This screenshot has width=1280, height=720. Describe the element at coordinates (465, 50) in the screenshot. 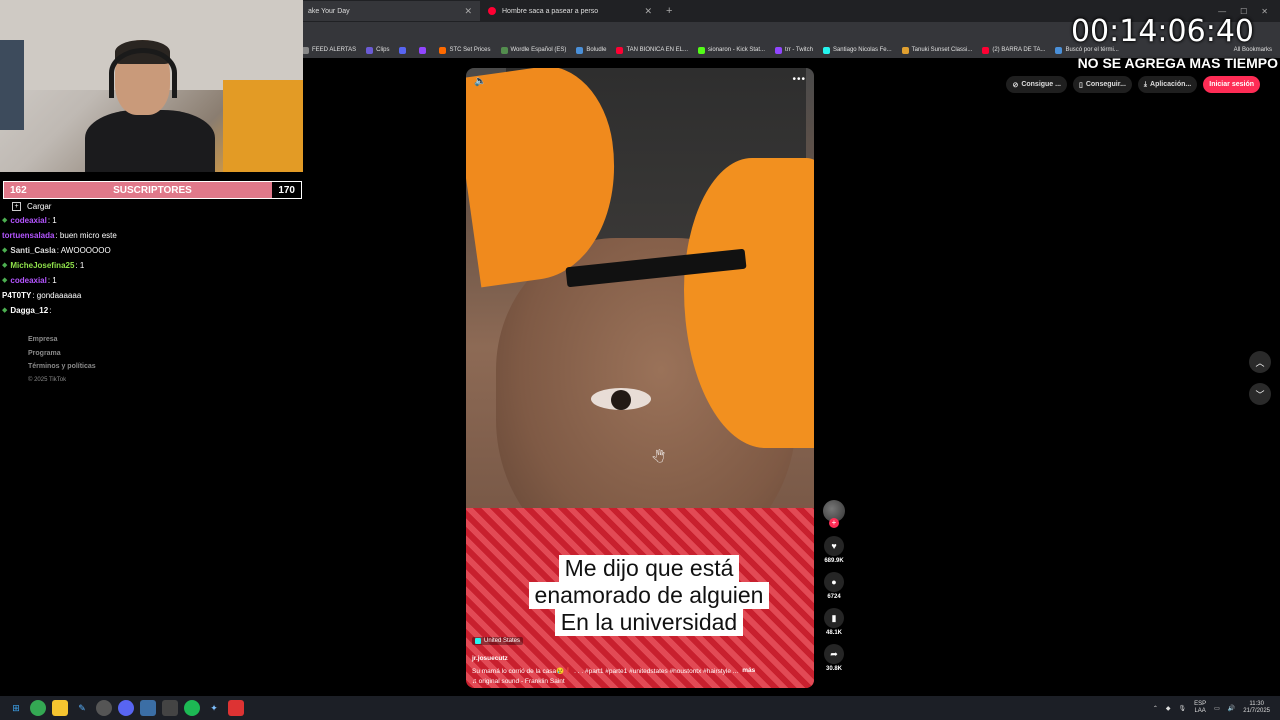

I see `bookmark-item: STC Set Prices` at that location.